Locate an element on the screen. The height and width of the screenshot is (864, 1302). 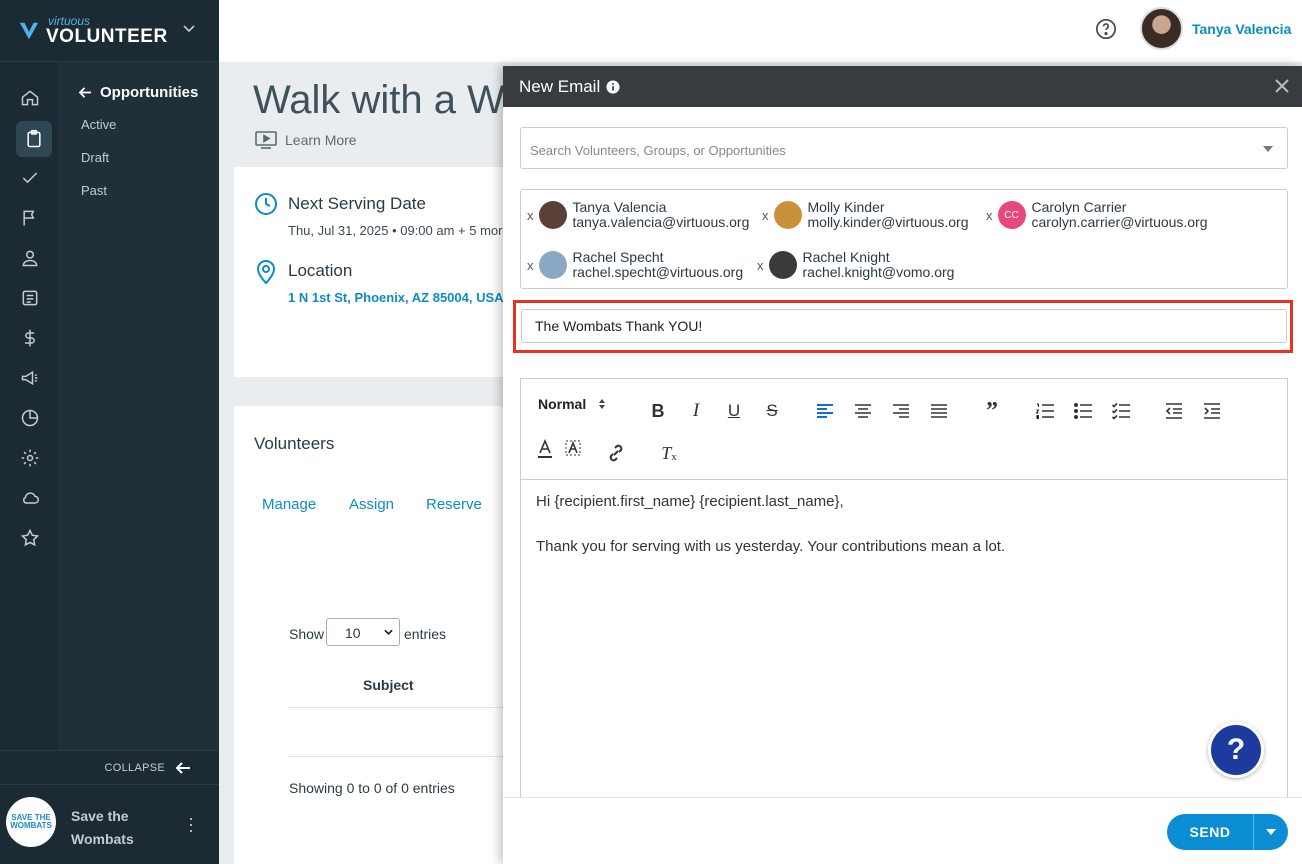
format-select: Normal is located at coordinates (572, 404).